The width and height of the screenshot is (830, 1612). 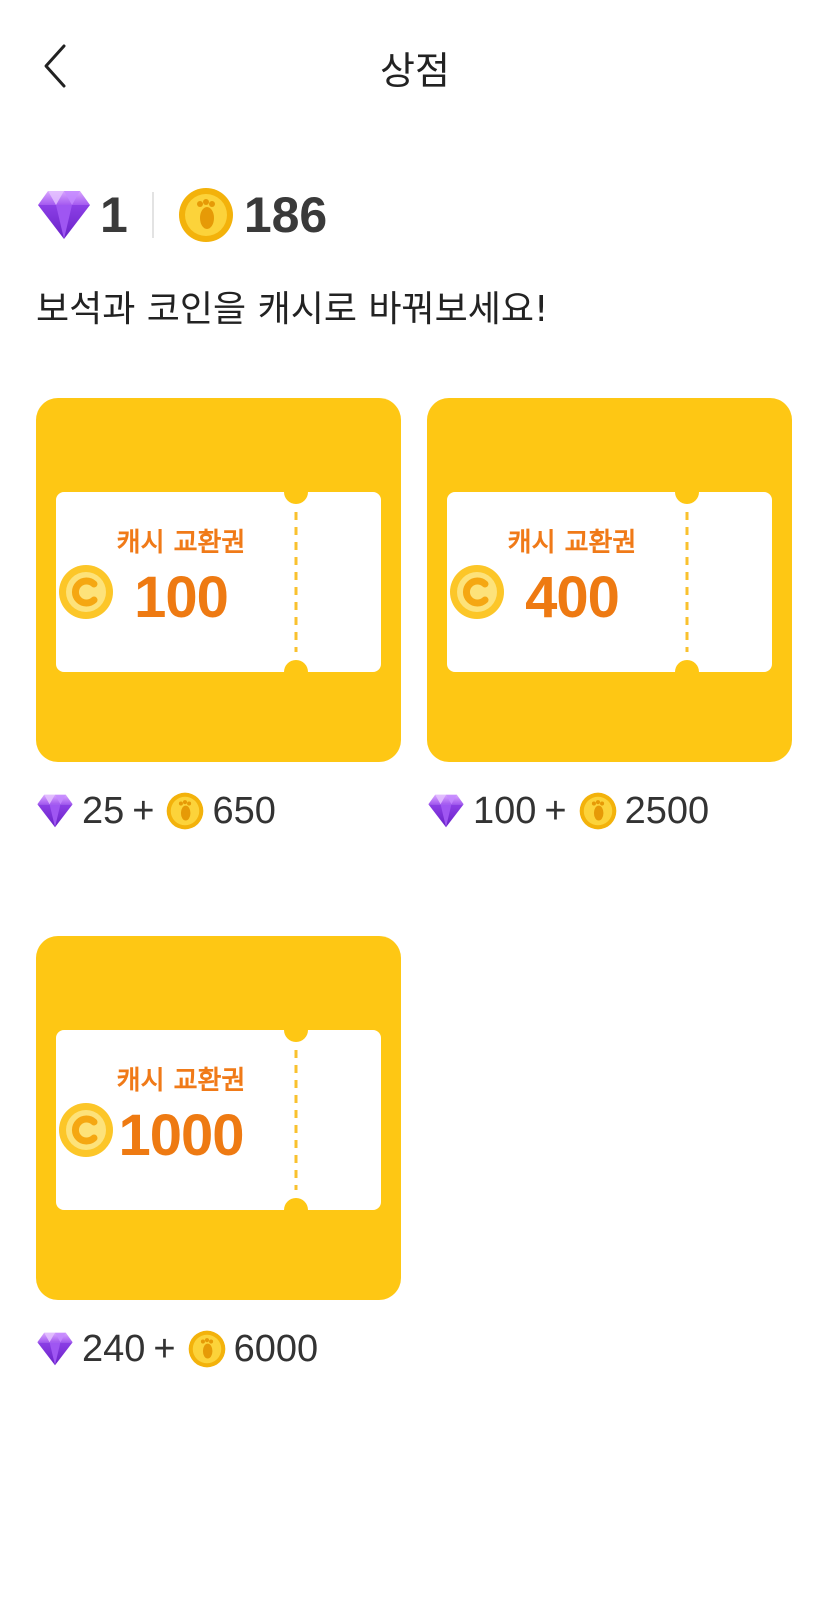 I want to click on product-card: 캐시 교환권 400, so click(x=609, y=580).